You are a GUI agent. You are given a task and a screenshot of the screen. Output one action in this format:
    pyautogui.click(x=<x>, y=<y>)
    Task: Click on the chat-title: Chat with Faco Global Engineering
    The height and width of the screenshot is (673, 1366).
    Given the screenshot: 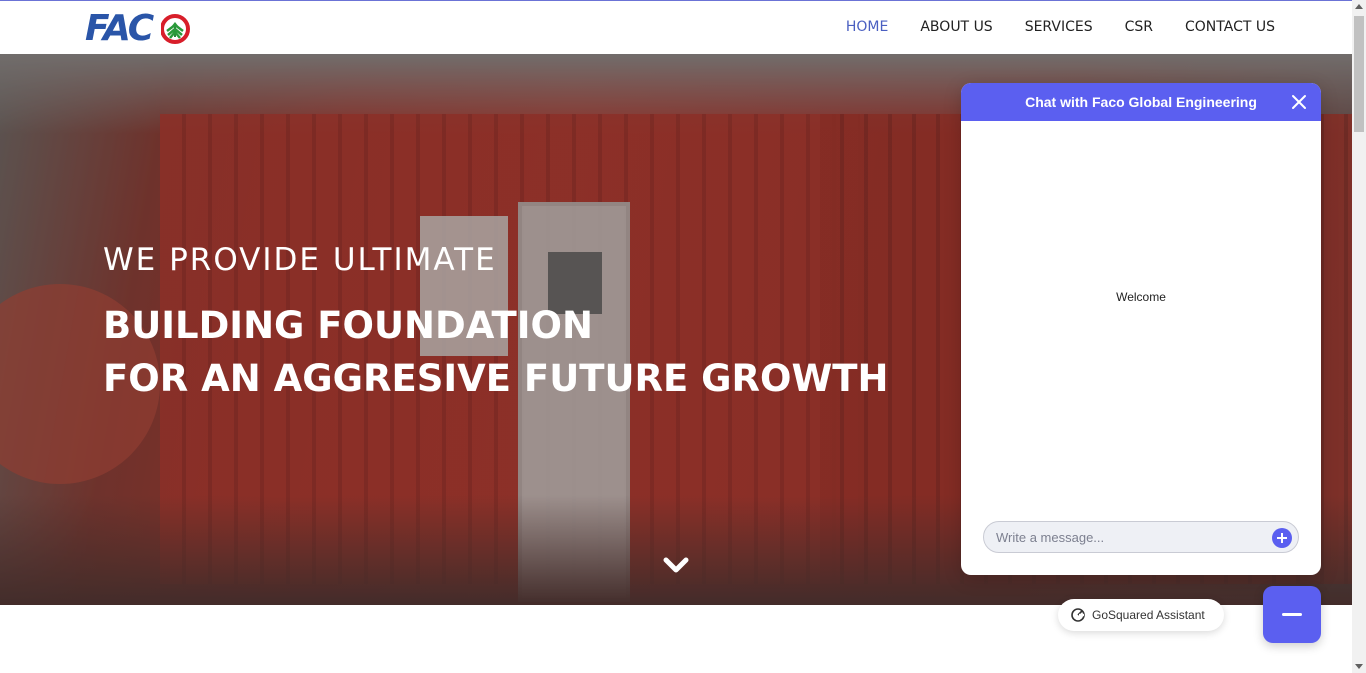 What is the action you would take?
    pyautogui.click(x=1141, y=102)
    